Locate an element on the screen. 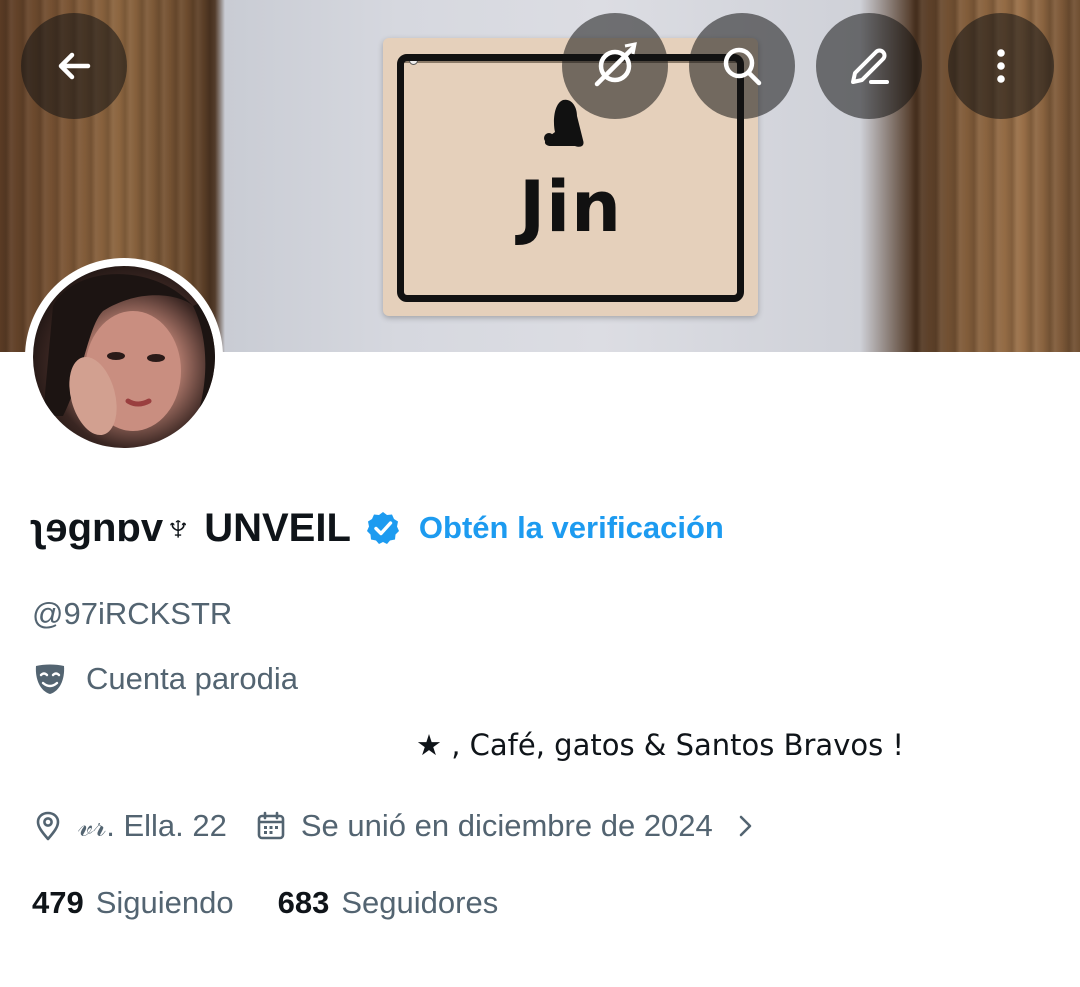 This screenshot has height=987, width=1080. grok-icon is located at coordinates (615, 64).